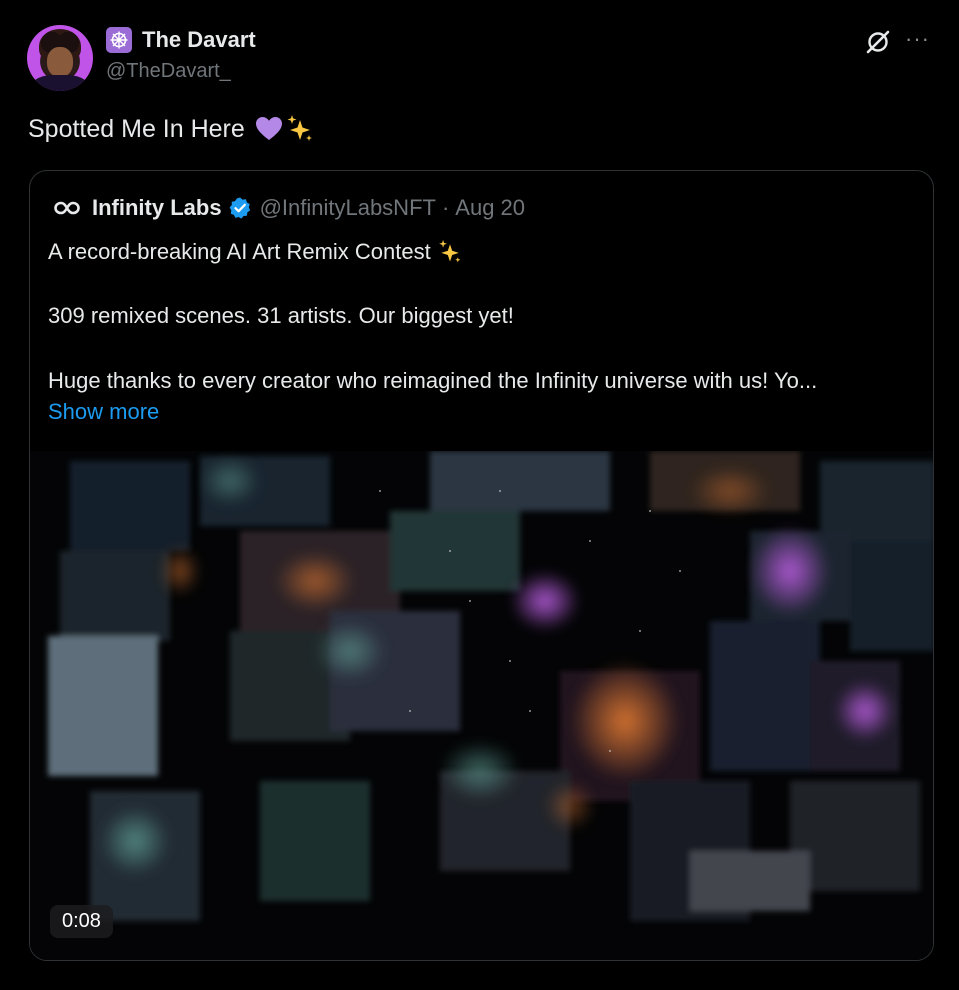 This screenshot has height=990, width=959. I want to click on avatar-face, so click(60, 62).